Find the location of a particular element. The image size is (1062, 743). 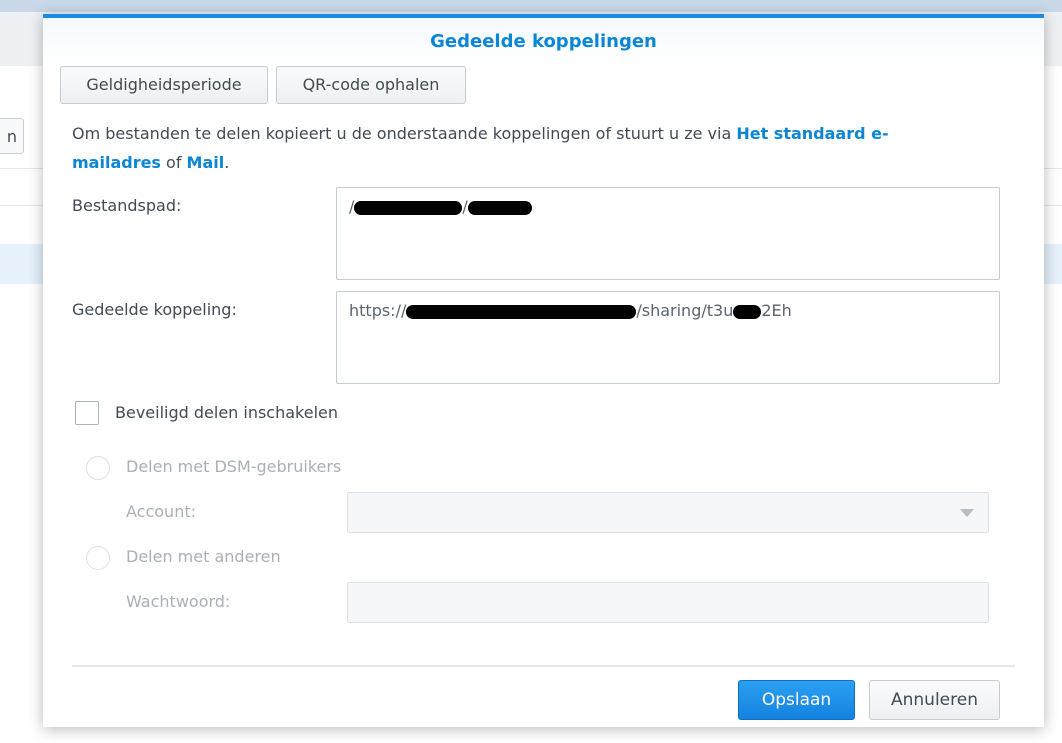

mail-link: Mail is located at coordinates (206, 162).